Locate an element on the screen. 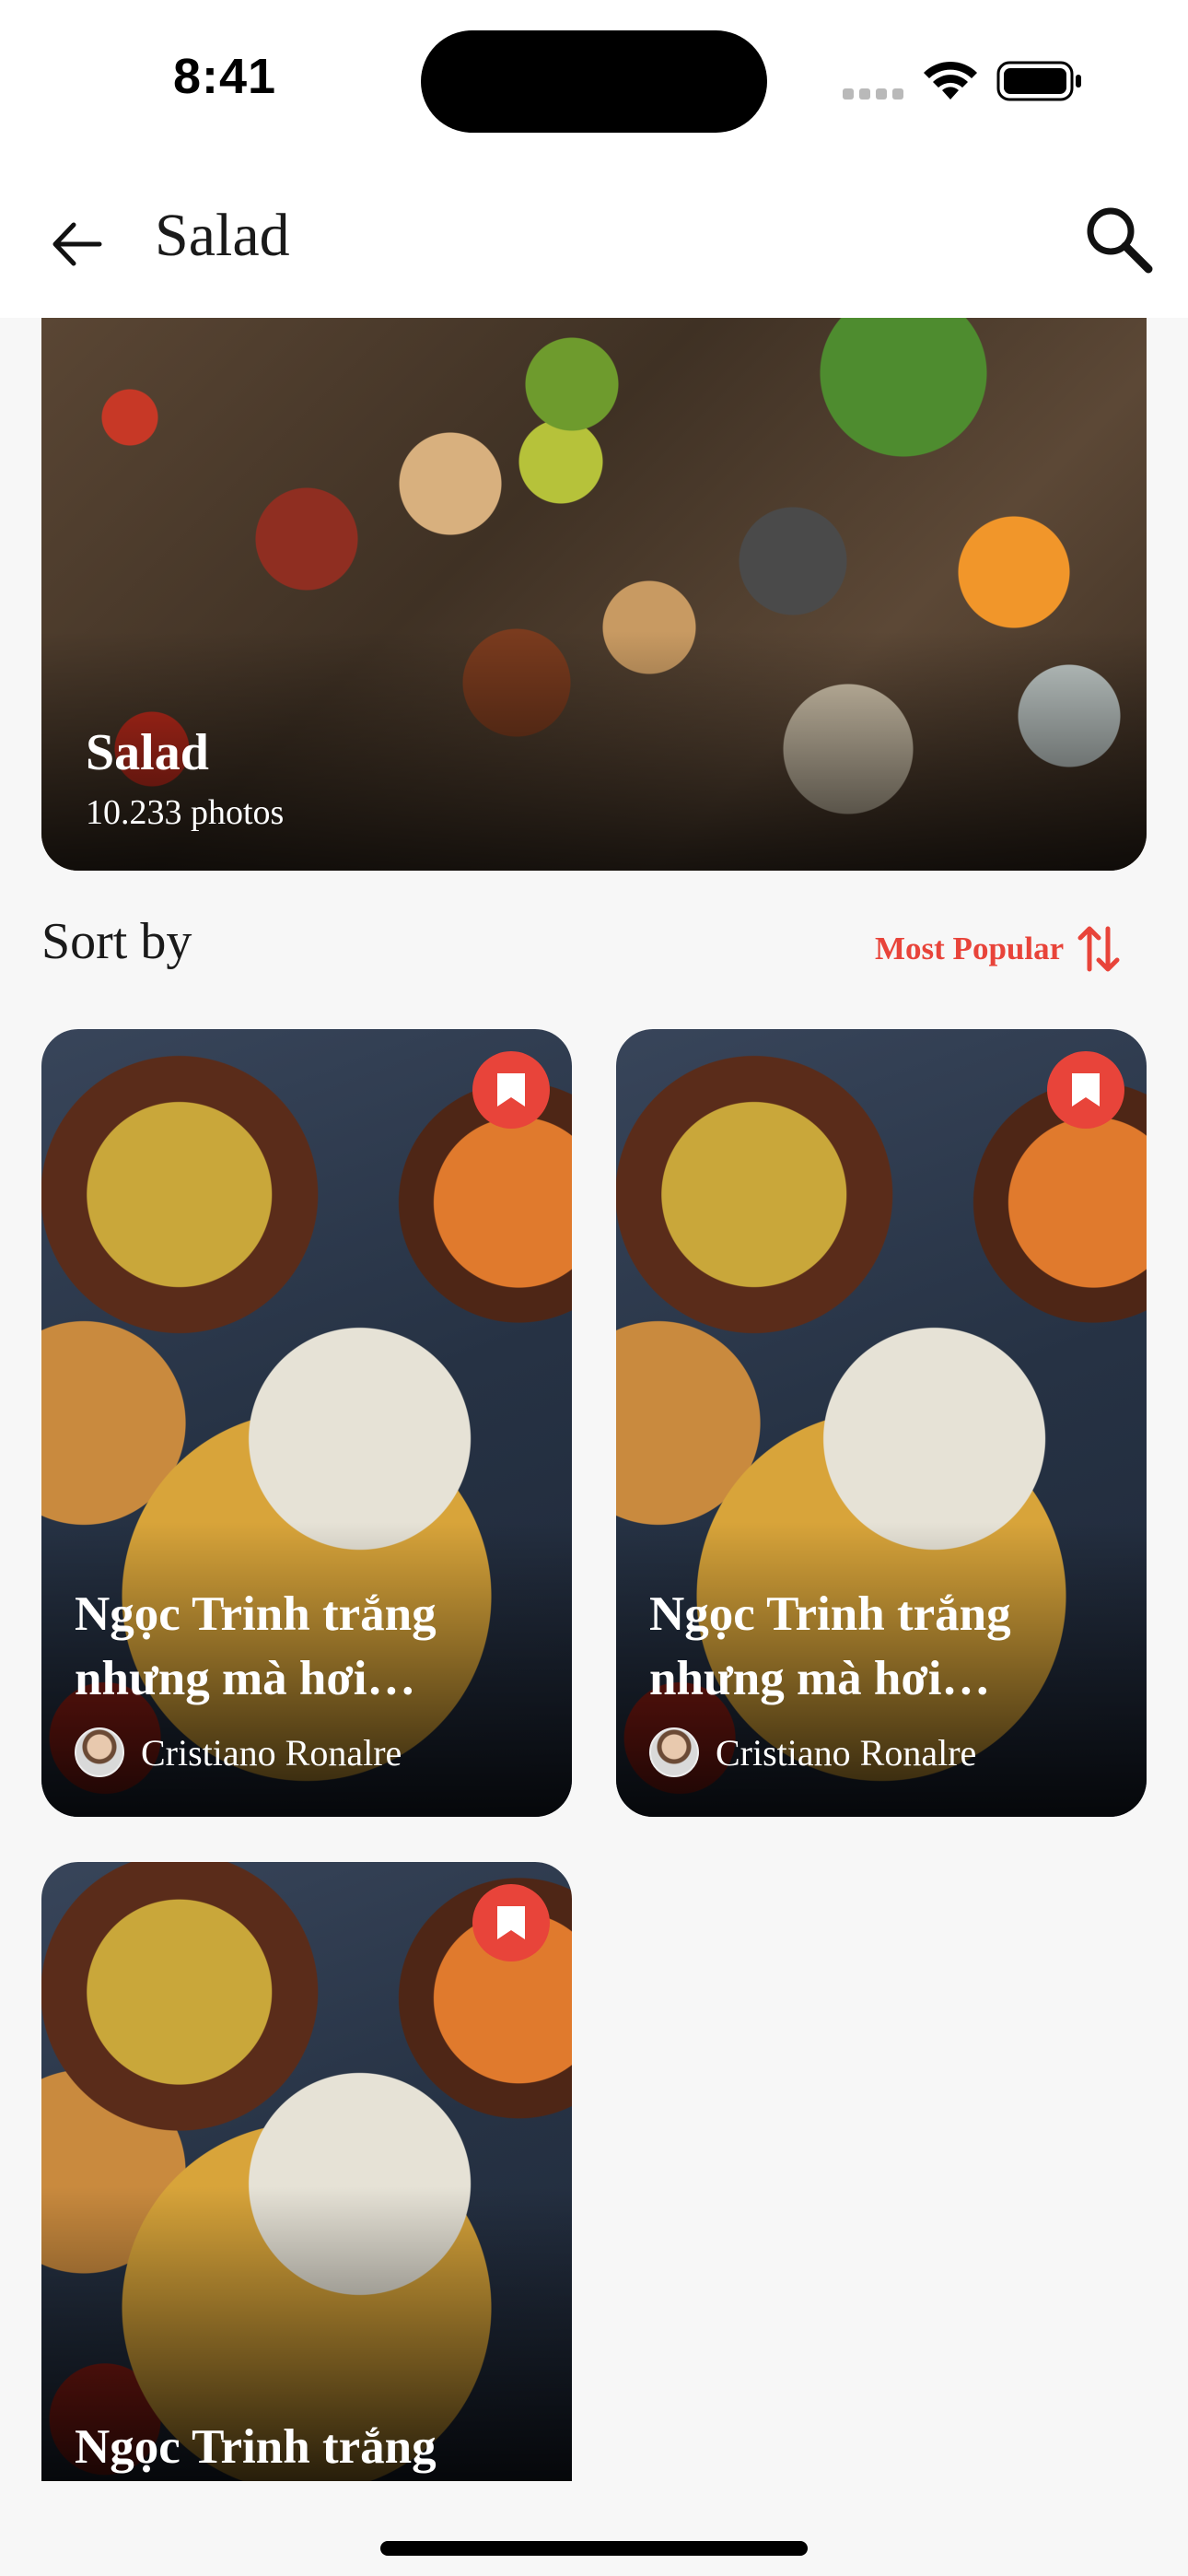 The width and height of the screenshot is (1188, 2576). wifi-icon is located at coordinates (951, 80).